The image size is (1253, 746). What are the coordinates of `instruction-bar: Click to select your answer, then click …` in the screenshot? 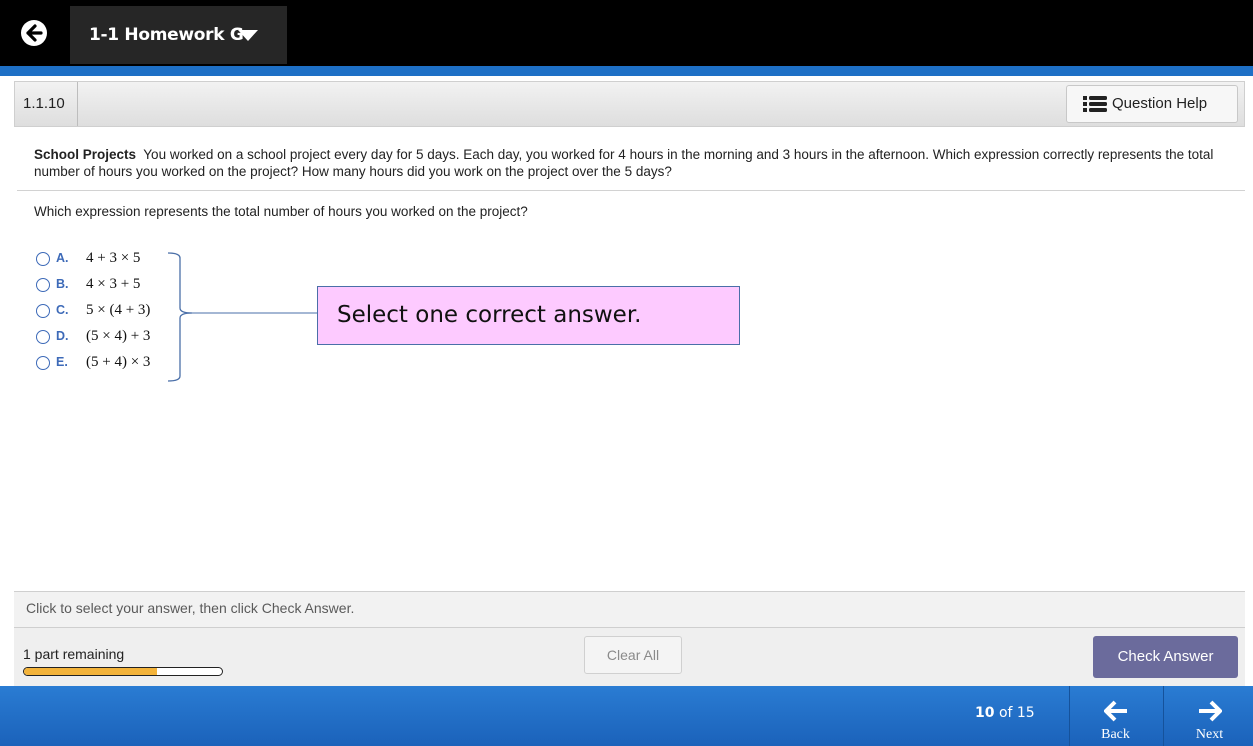 It's located at (629, 609).